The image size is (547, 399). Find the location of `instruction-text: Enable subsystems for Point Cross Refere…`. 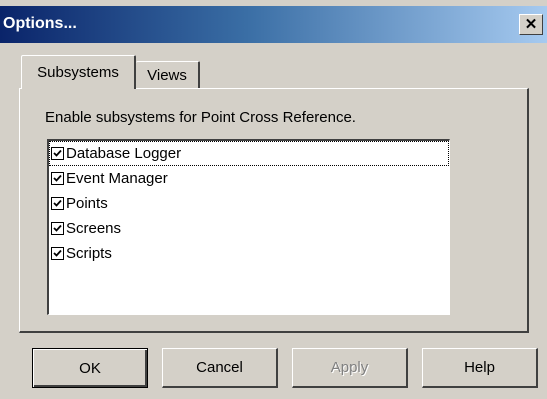

instruction-text: Enable subsystems for Point Cross Refere… is located at coordinates (200, 117).